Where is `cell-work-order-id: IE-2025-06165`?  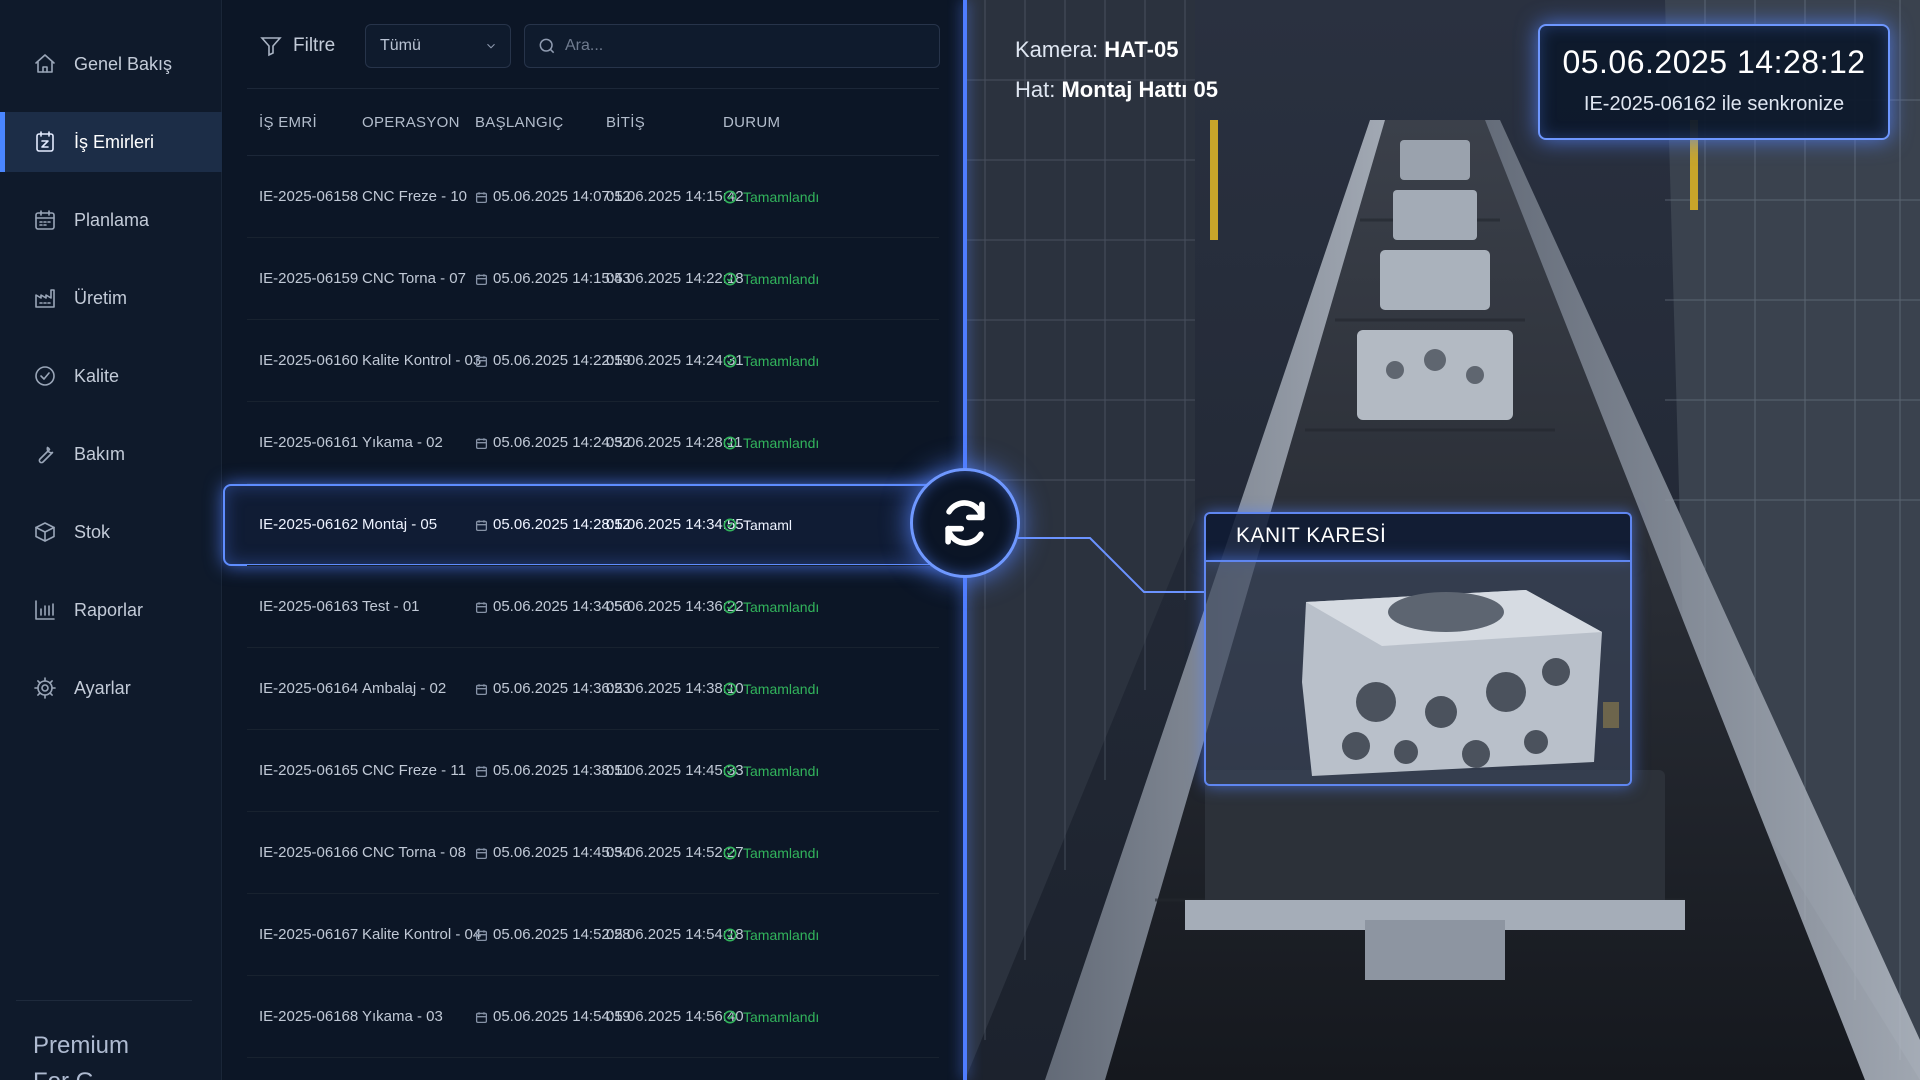
cell-work-order-id: IE-2025-06165 is located at coordinates (309, 770).